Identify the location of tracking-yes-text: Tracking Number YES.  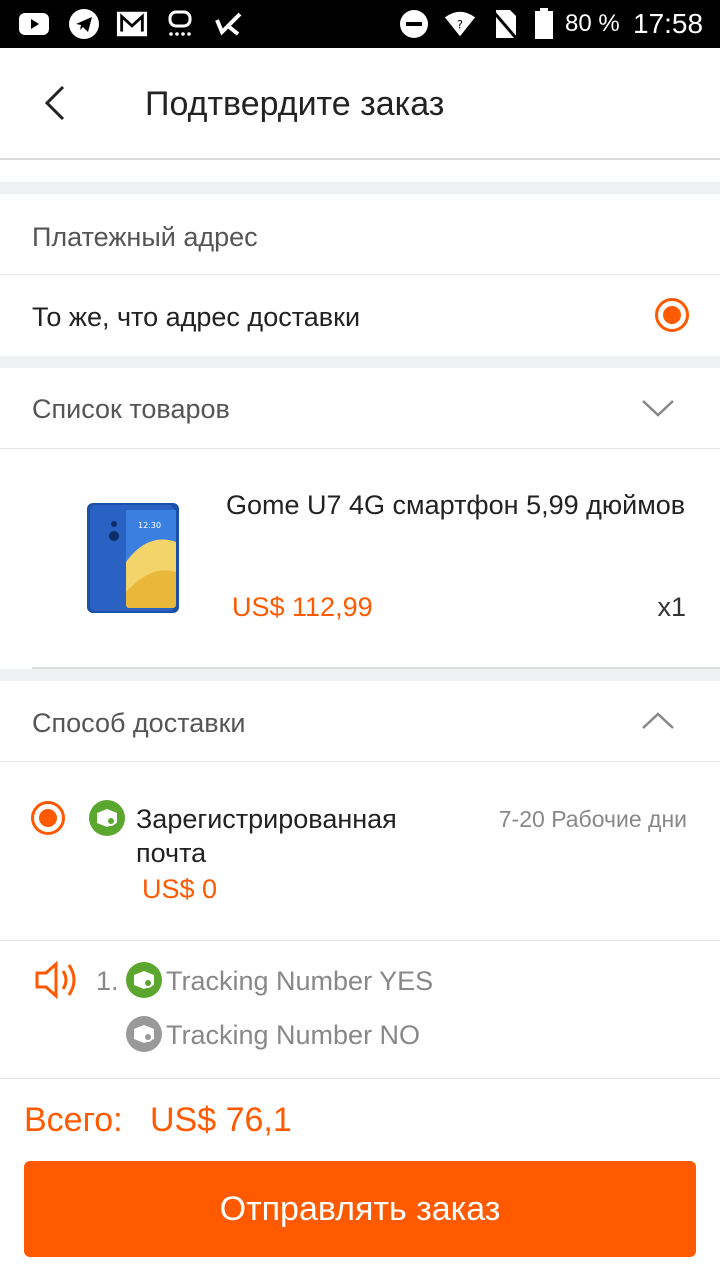
(300, 981).